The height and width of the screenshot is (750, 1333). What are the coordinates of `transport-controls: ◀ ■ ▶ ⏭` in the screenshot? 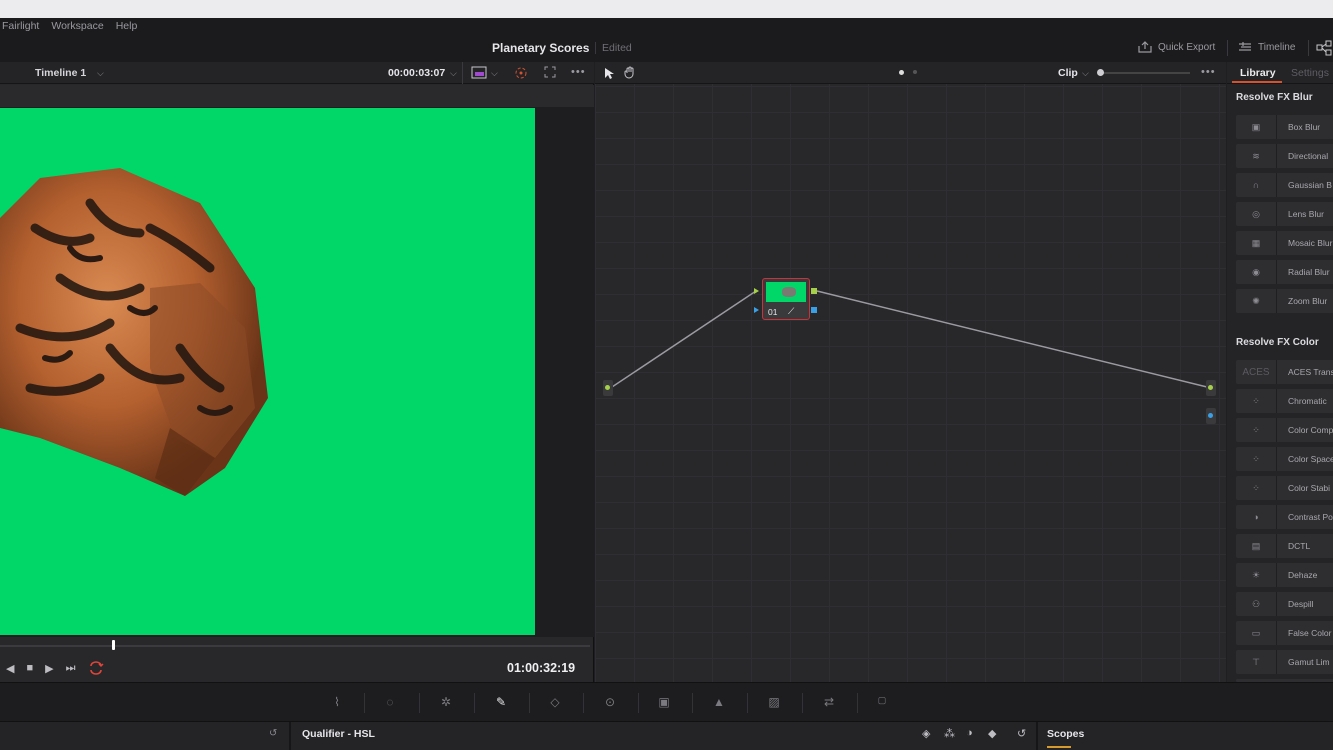 It's located at (52, 668).